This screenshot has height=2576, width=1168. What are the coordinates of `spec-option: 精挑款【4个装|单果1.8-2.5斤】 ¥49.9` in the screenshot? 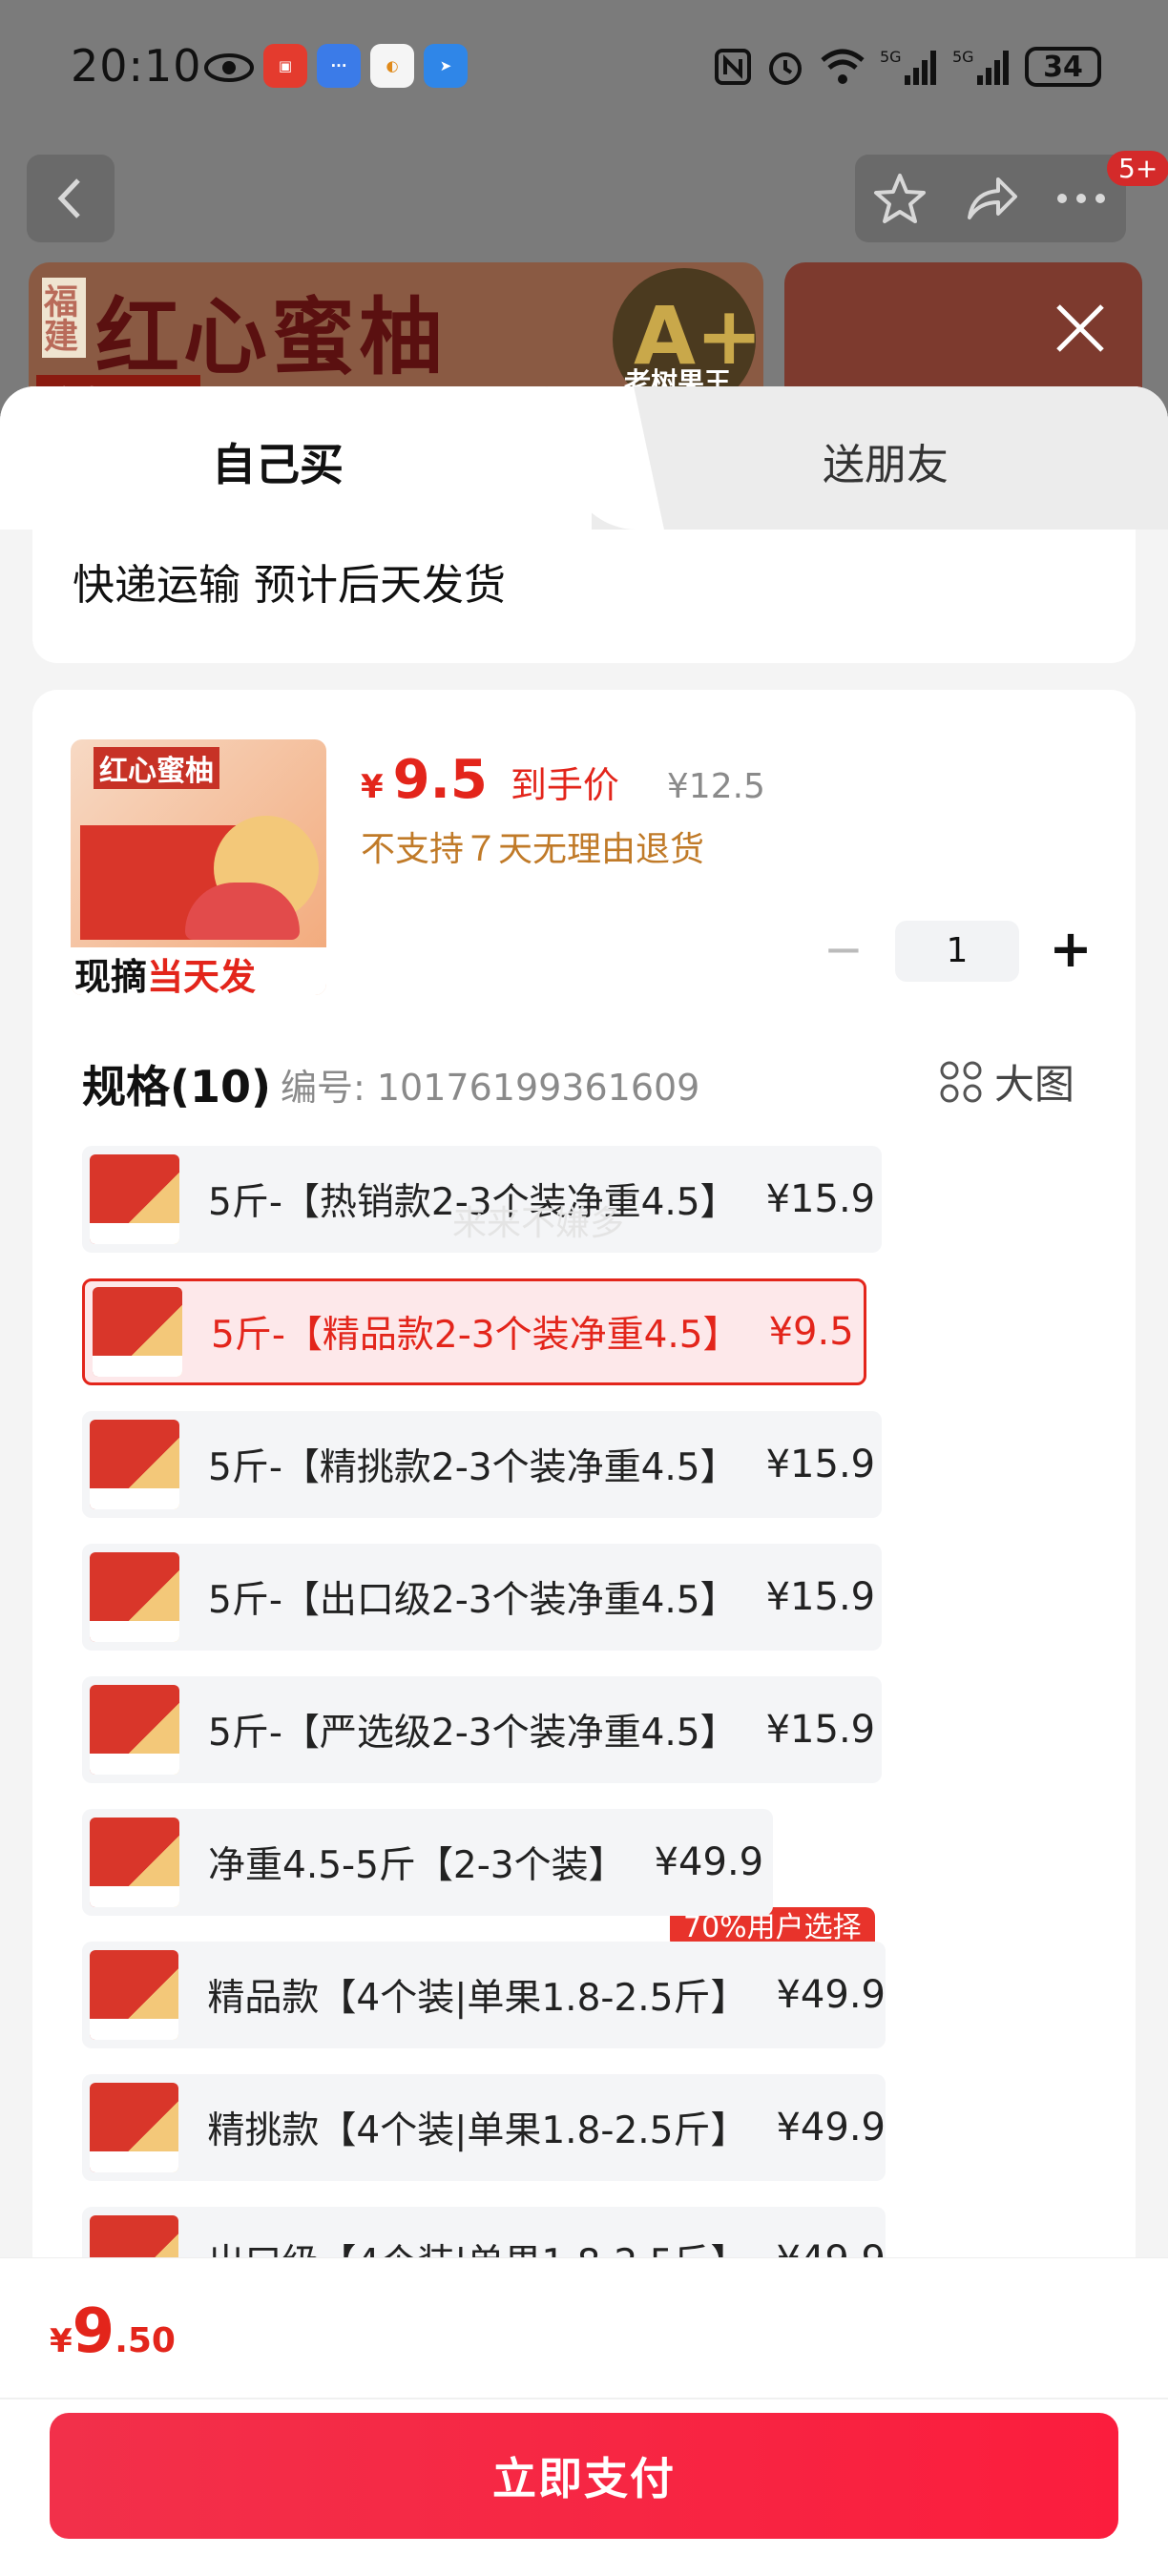 It's located at (484, 2127).